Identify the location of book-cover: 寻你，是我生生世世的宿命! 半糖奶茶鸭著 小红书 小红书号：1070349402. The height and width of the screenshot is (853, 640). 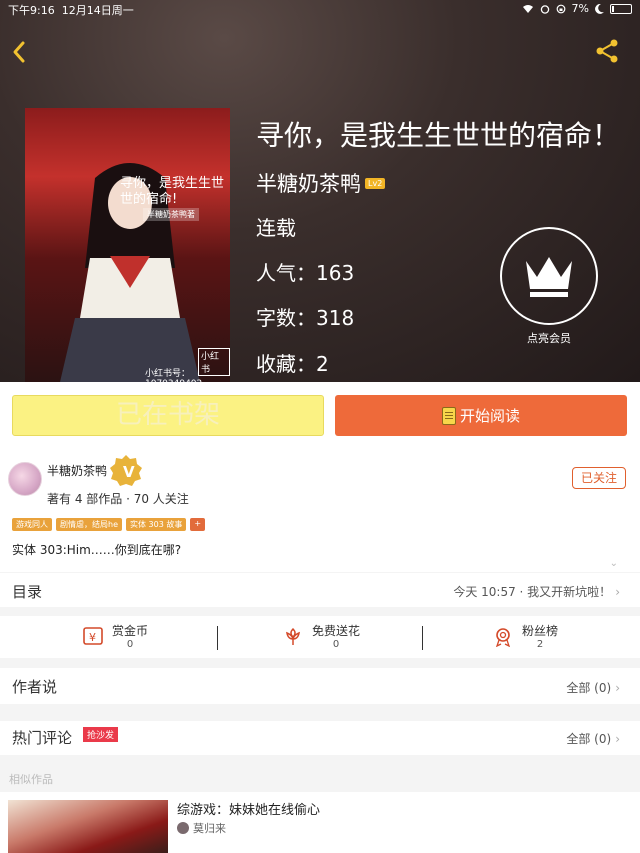
(127, 245).